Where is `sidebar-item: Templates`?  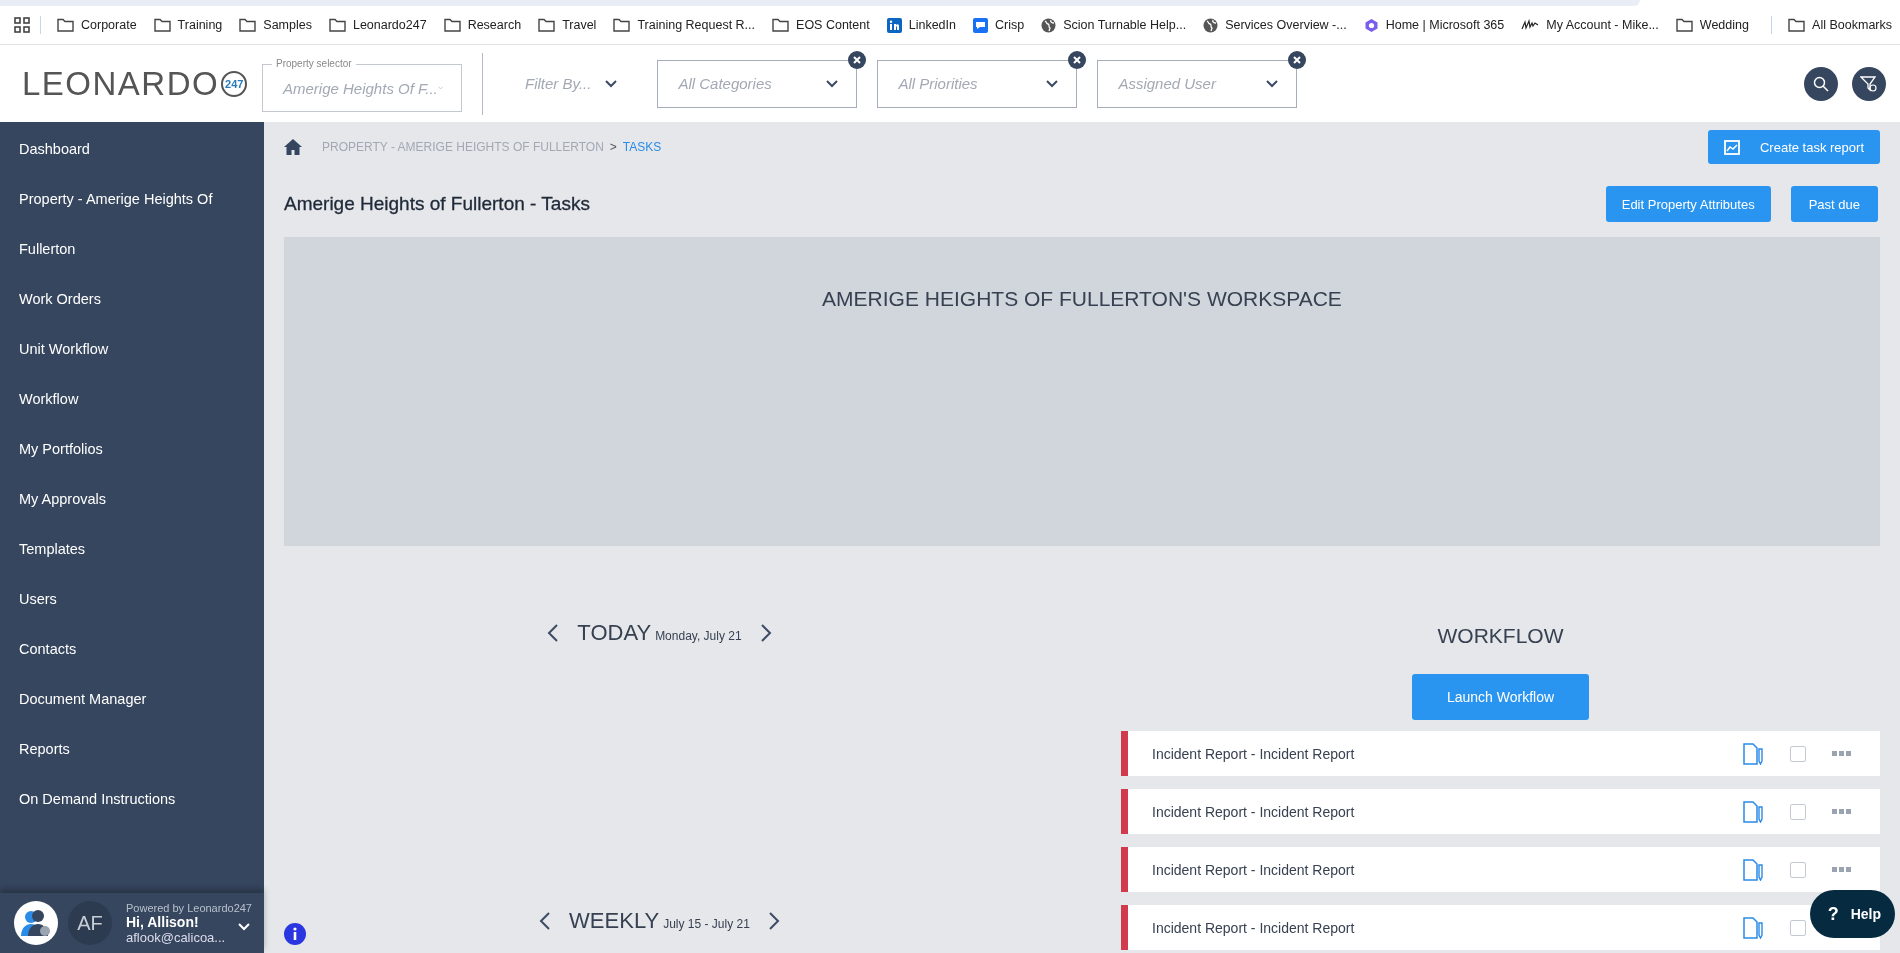
sidebar-item: Templates is located at coordinates (126, 549).